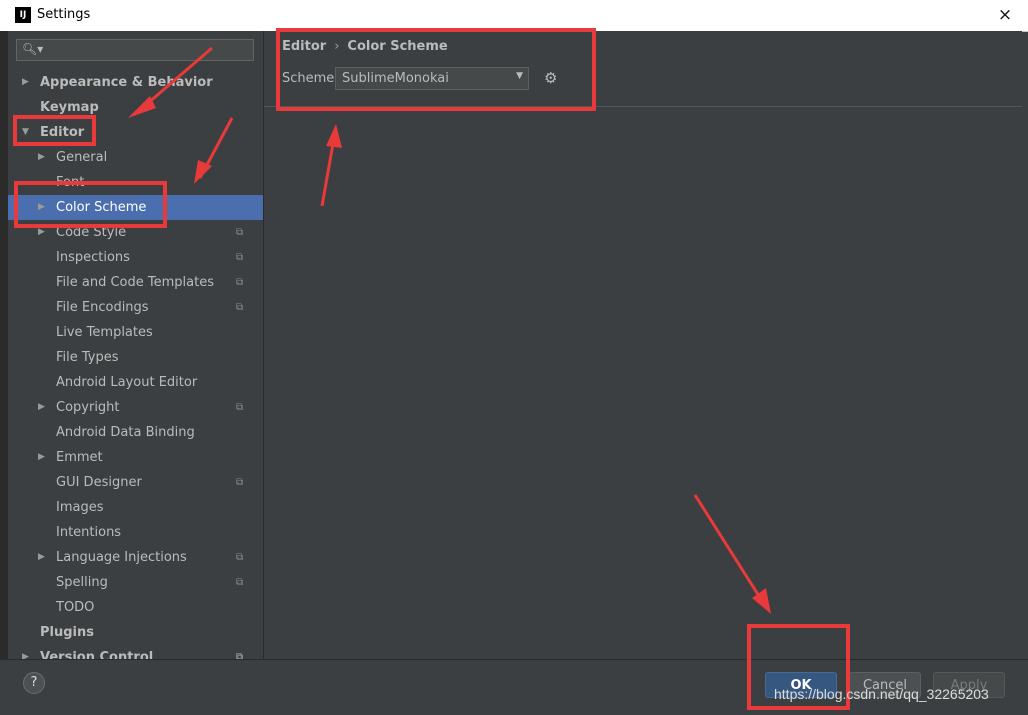 This screenshot has height=715, width=1028. What do you see at coordinates (881, 694) in the screenshot?
I see `watermark-text: https://blog.csdn.net/qq_32265203` at bounding box center [881, 694].